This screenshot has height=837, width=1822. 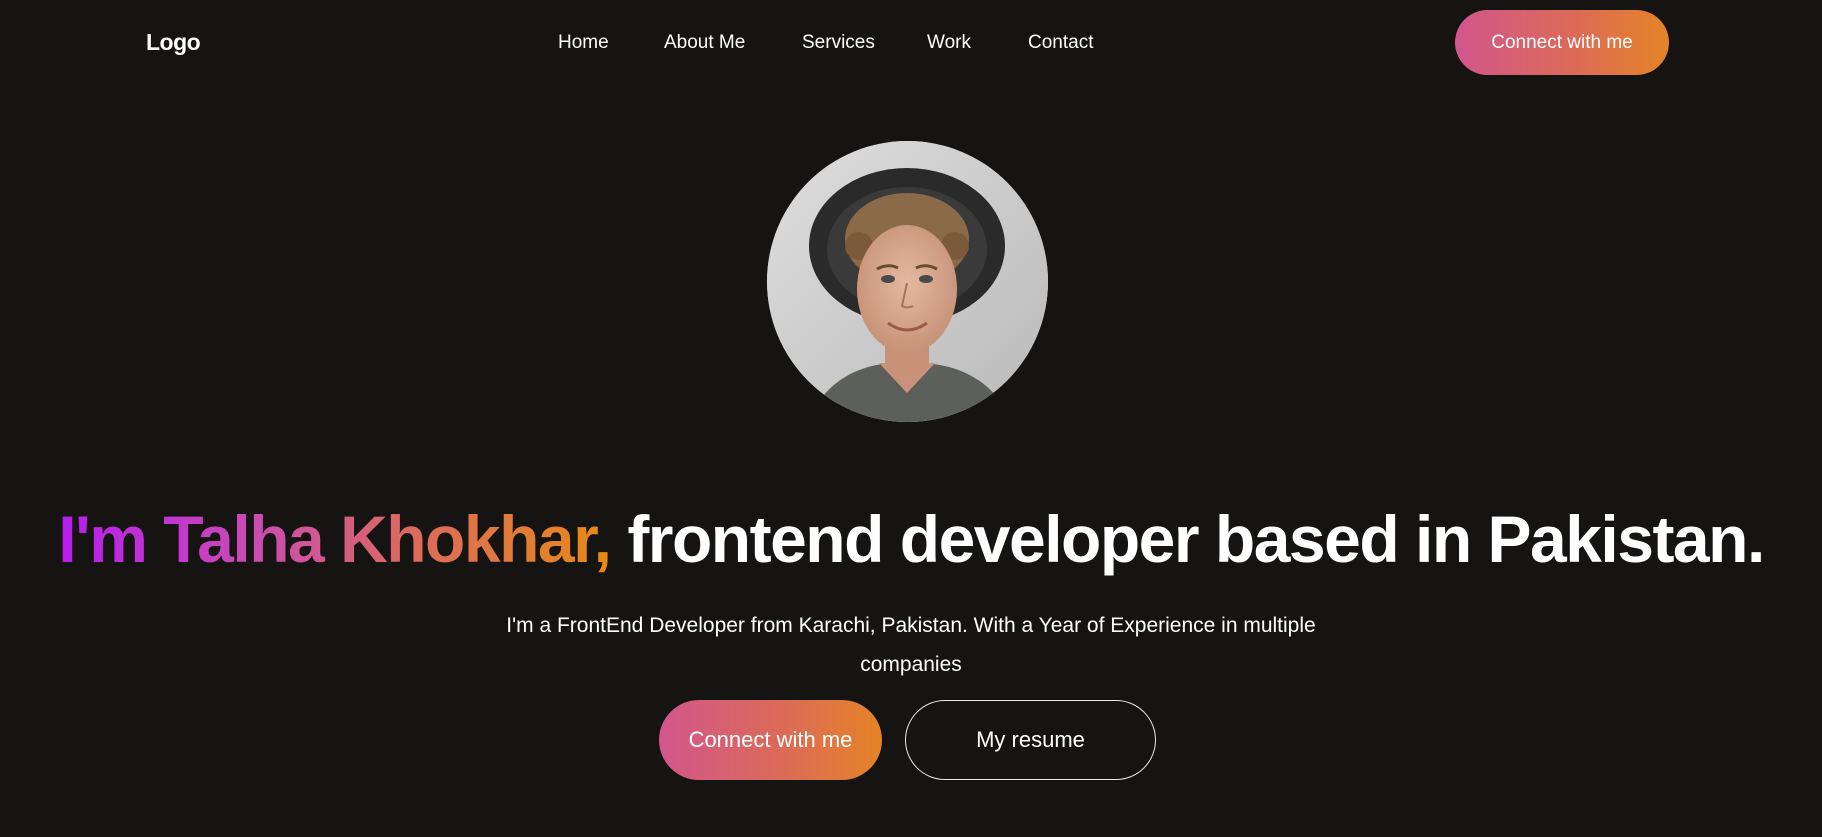 I want to click on nav-link-about-me: About Me, so click(x=733, y=43).